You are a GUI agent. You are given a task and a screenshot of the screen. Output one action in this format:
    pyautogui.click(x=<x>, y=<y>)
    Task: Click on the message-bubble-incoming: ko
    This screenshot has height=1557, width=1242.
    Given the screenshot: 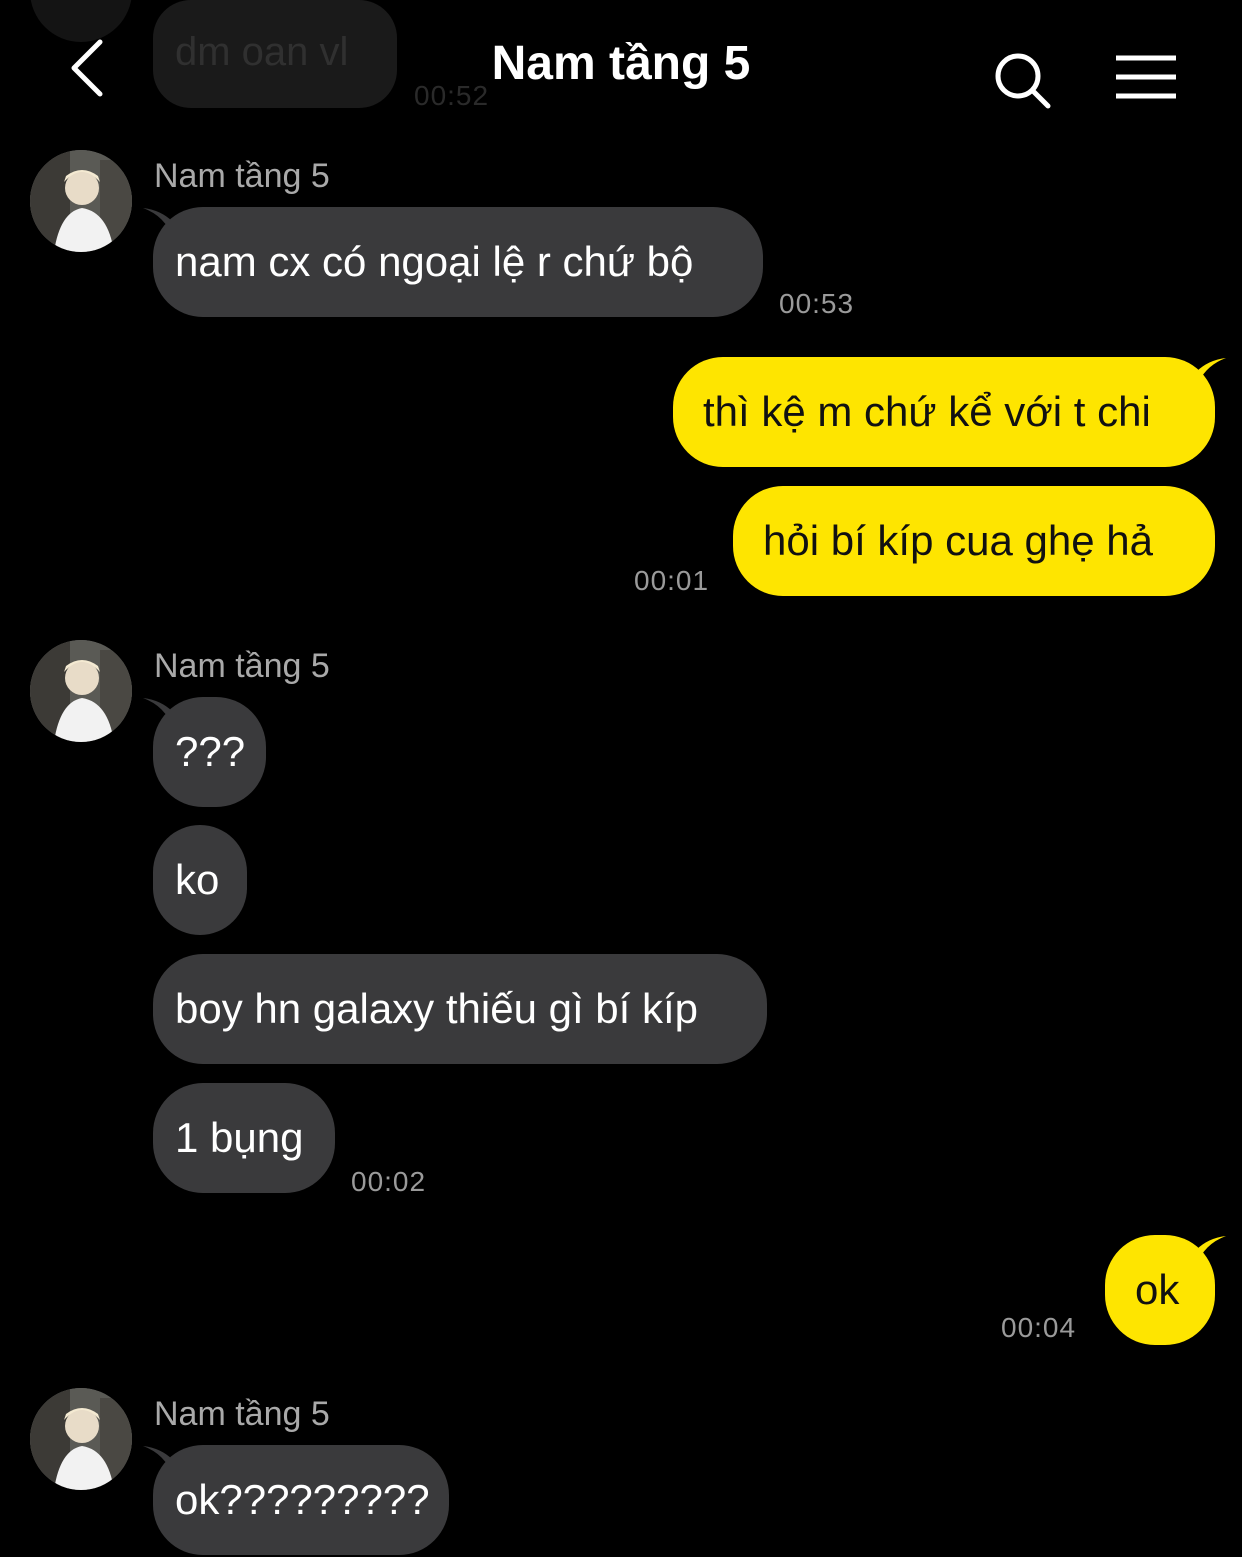 What is the action you would take?
    pyautogui.click(x=200, y=880)
    